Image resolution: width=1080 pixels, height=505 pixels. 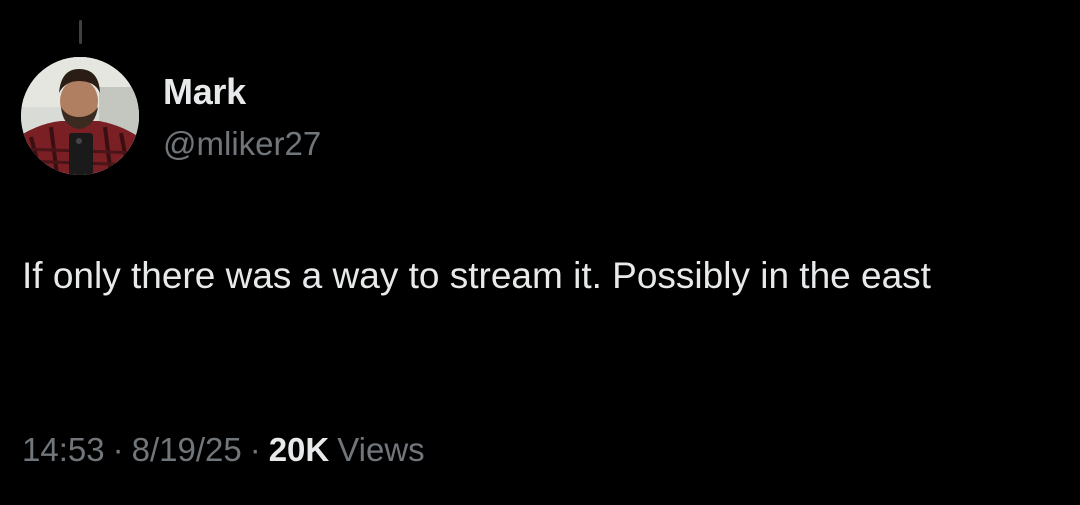 What do you see at coordinates (299, 449) in the screenshot?
I see `view-count: 20K` at bounding box center [299, 449].